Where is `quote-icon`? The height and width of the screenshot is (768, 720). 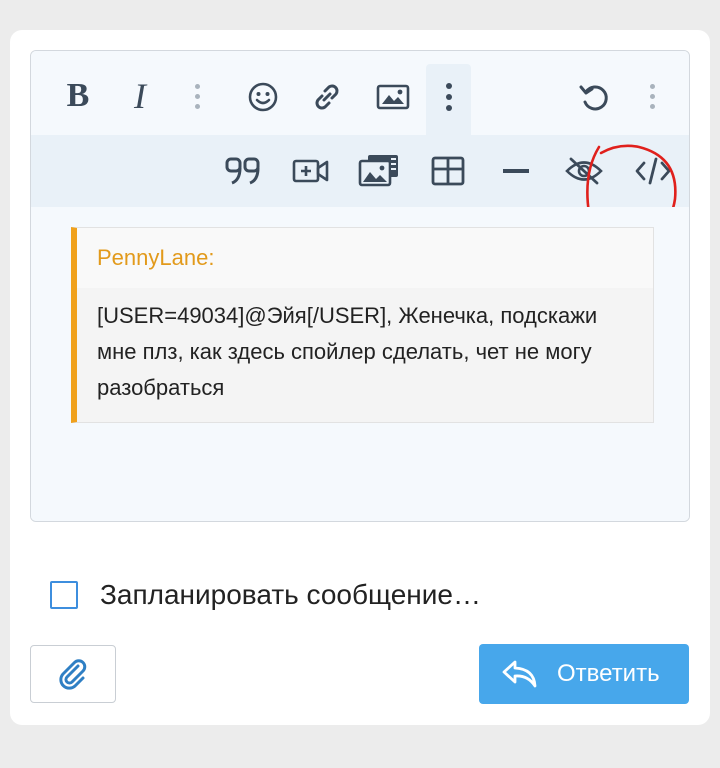
quote-icon is located at coordinates (242, 171).